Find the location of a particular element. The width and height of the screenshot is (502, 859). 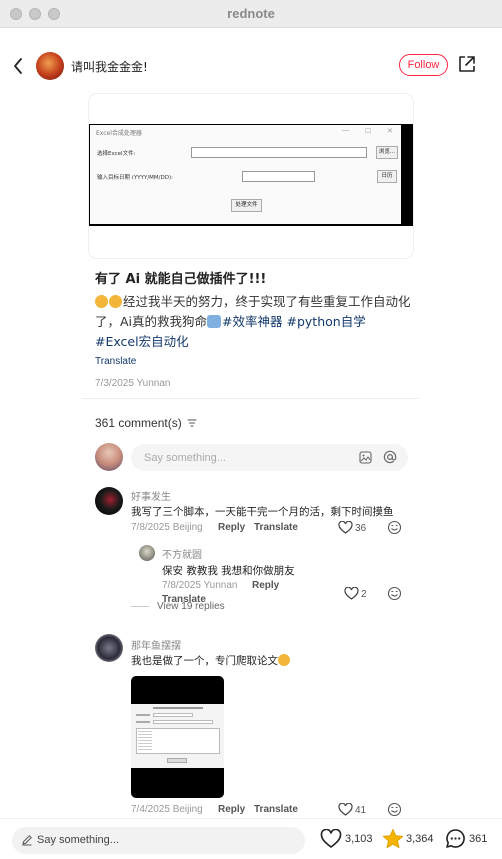

share-icon is located at coordinates (467, 64).